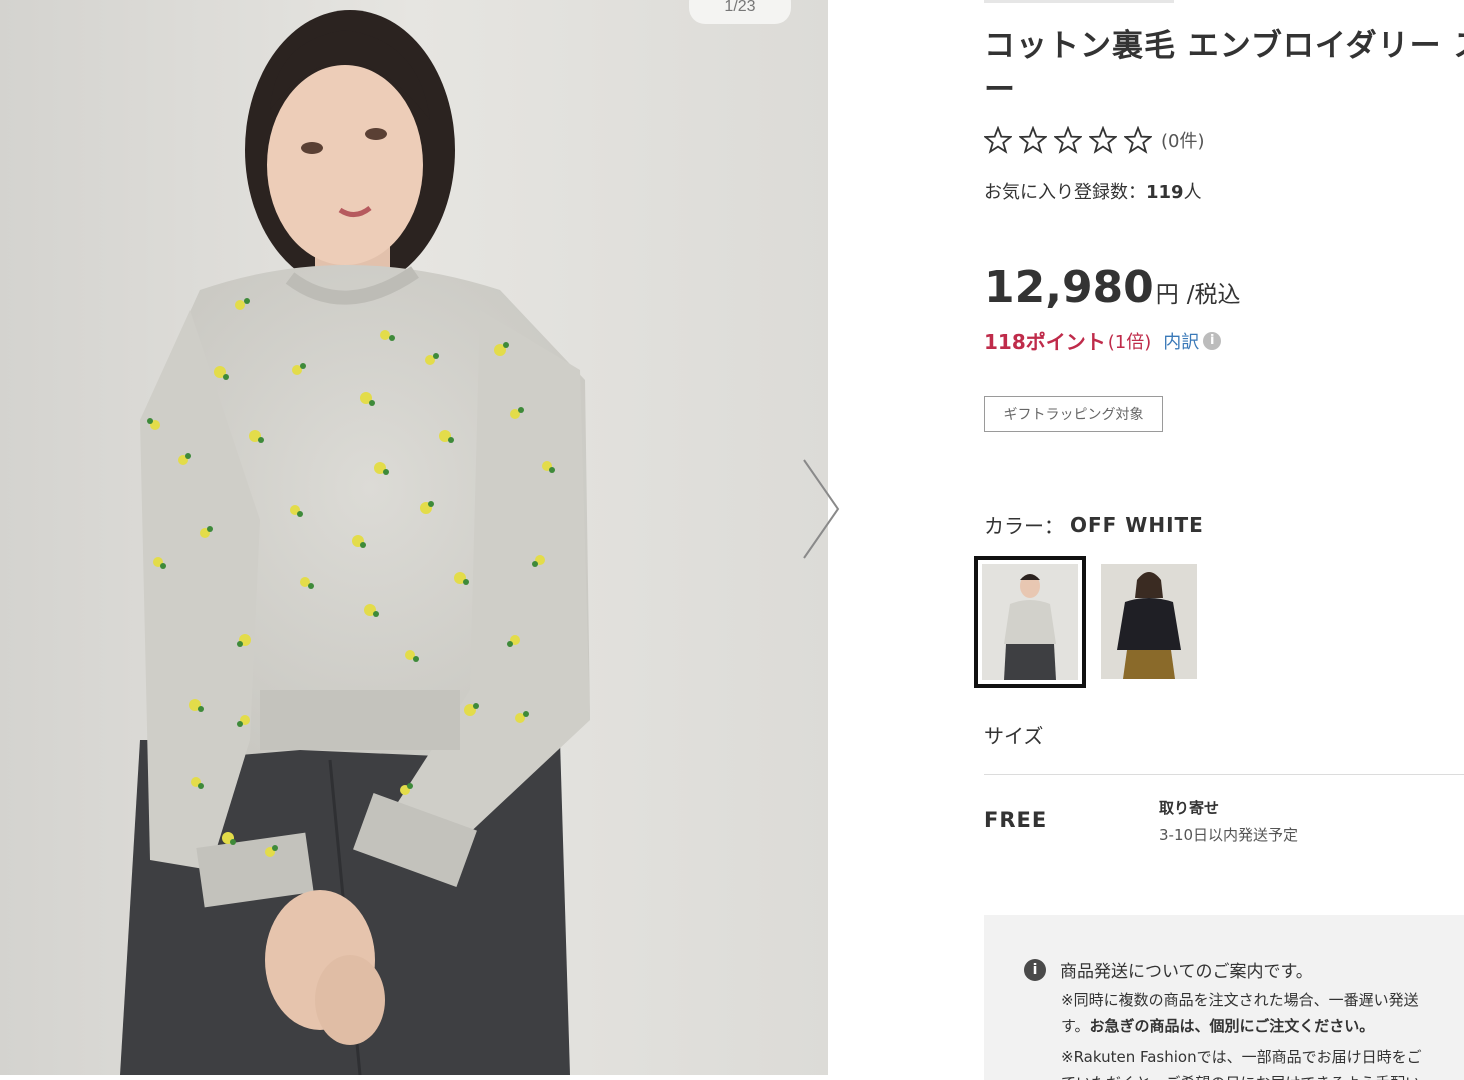 This screenshot has height=1080, width=1464. I want to click on price: 12,980 円 /税込, so click(1112, 287).